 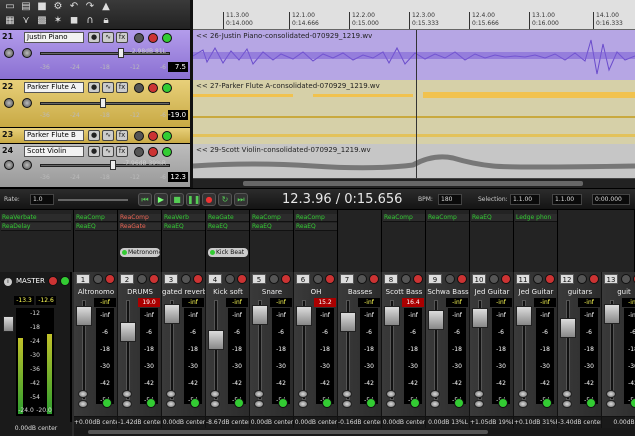 What do you see at coordinates (161, 199) in the screenshot?
I see `play-icon: ▶` at bounding box center [161, 199].